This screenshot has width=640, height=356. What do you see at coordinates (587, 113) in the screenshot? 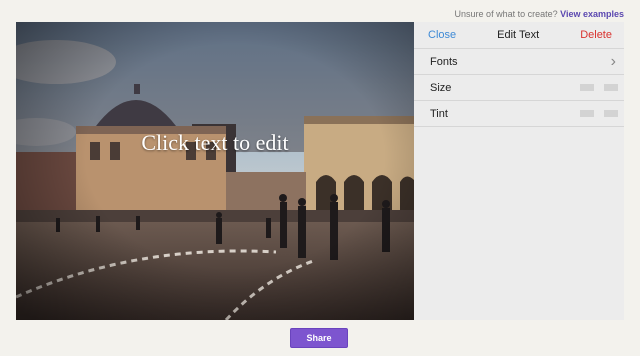
I see `tint-option-1-button` at bounding box center [587, 113].